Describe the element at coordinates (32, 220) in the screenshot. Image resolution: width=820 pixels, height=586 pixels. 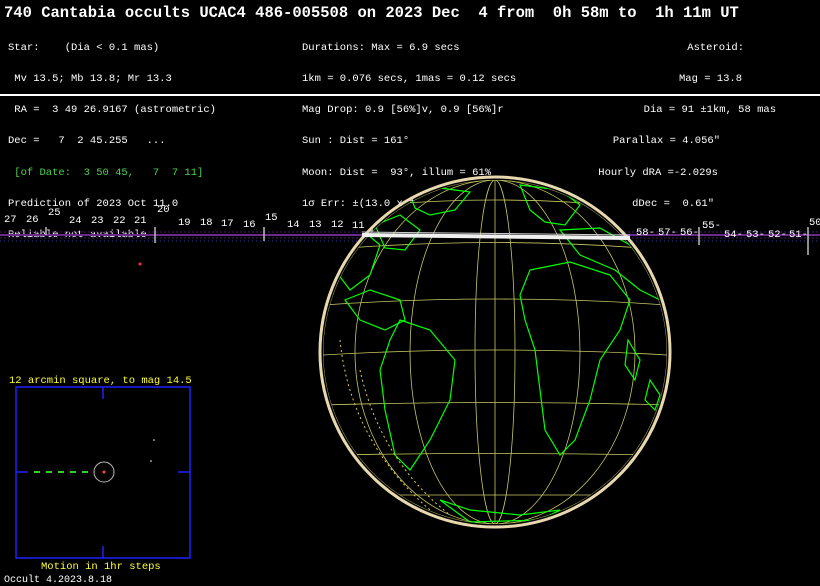
I see `path-label: 26` at that location.